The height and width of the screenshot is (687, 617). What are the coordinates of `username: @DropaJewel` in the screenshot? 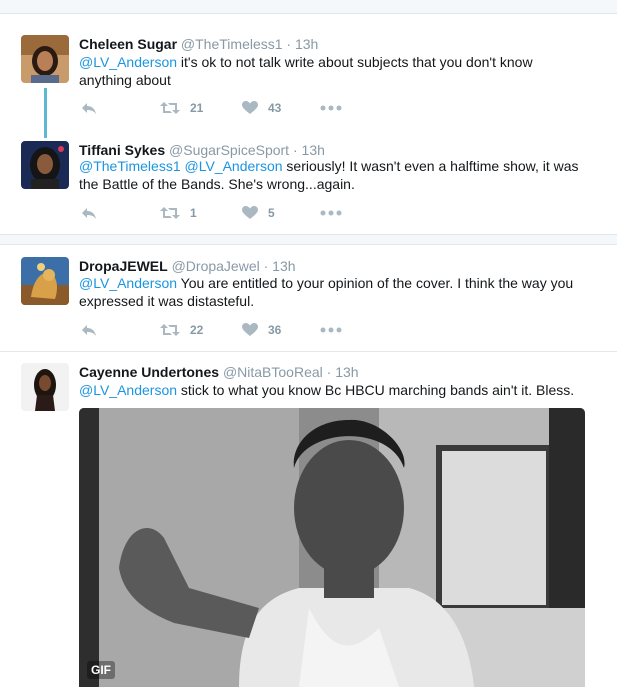 It's located at (216, 266).